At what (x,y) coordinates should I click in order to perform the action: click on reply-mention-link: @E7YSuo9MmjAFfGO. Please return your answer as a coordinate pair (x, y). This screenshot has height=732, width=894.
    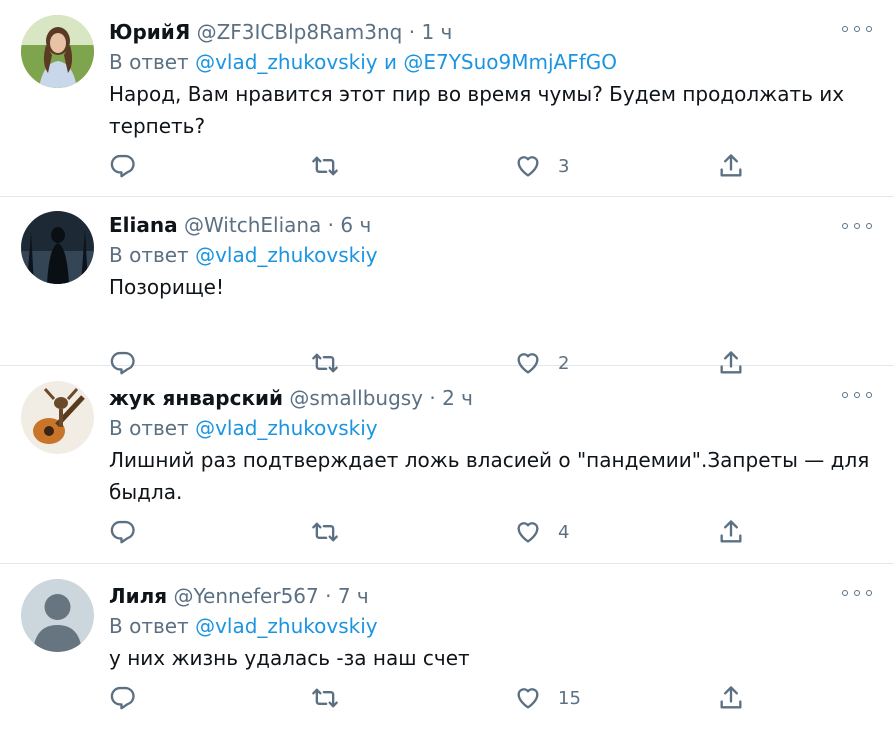
    Looking at the image, I should click on (510, 62).